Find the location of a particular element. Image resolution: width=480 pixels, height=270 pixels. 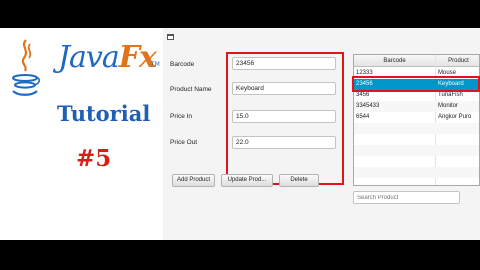

barcode-label: Barcode is located at coordinates (182, 64).